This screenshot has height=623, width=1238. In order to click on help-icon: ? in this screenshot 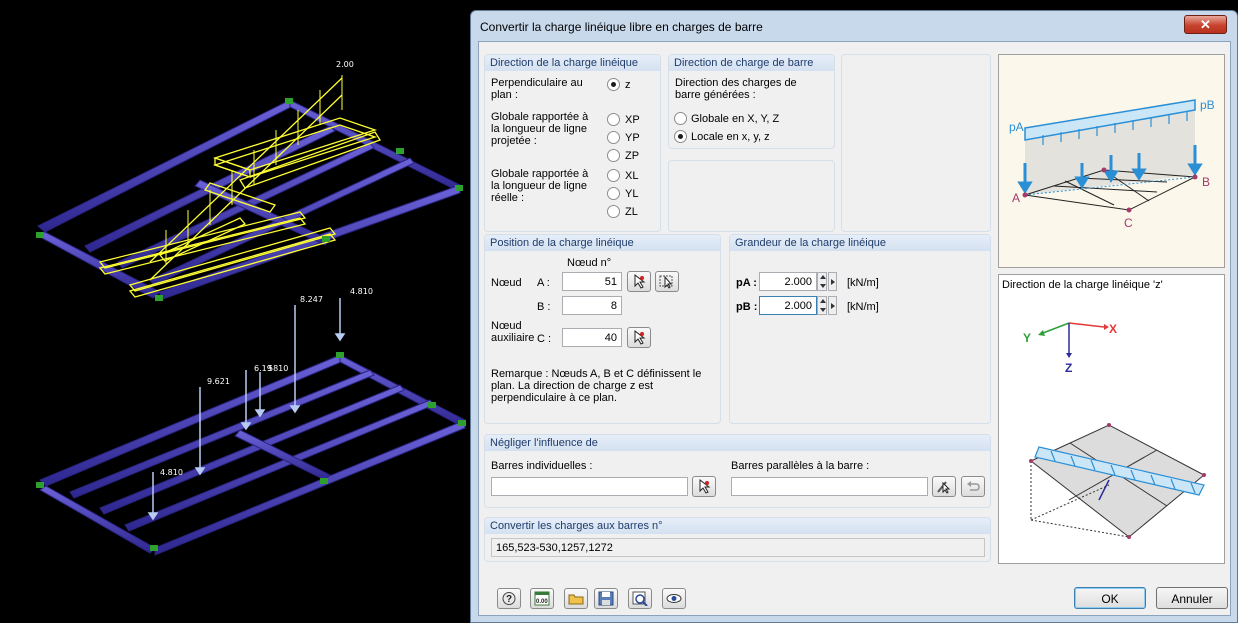, I will do `click(509, 598)`.